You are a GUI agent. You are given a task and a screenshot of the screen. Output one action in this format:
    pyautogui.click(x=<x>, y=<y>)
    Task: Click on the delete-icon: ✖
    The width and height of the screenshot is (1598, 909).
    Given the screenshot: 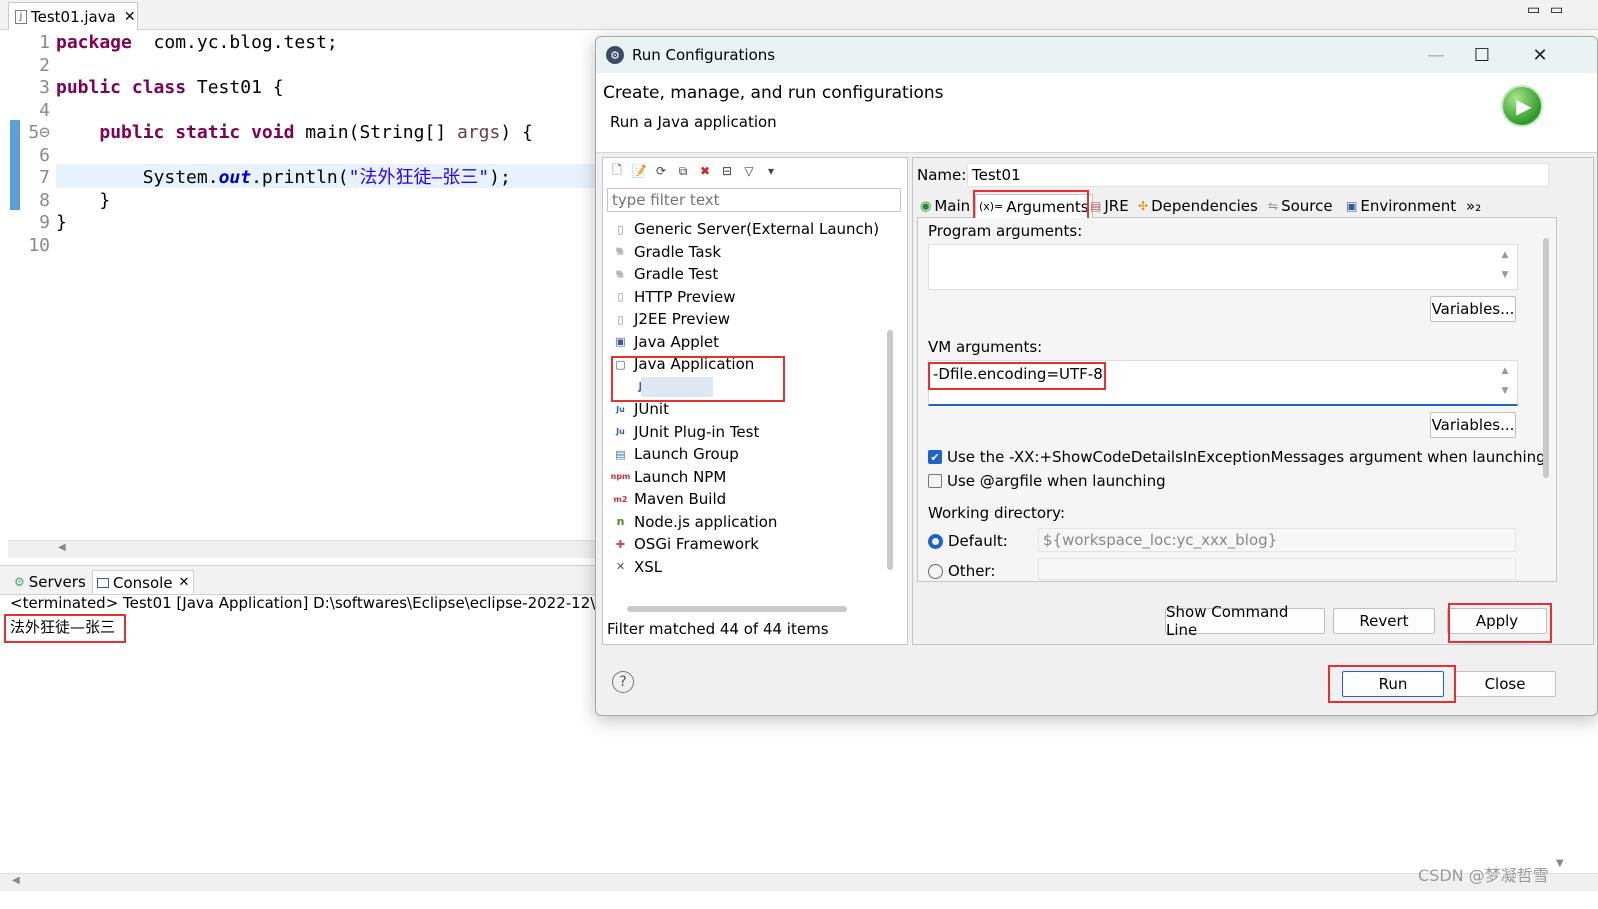 What is the action you would take?
    pyautogui.click(x=705, y=171)
    